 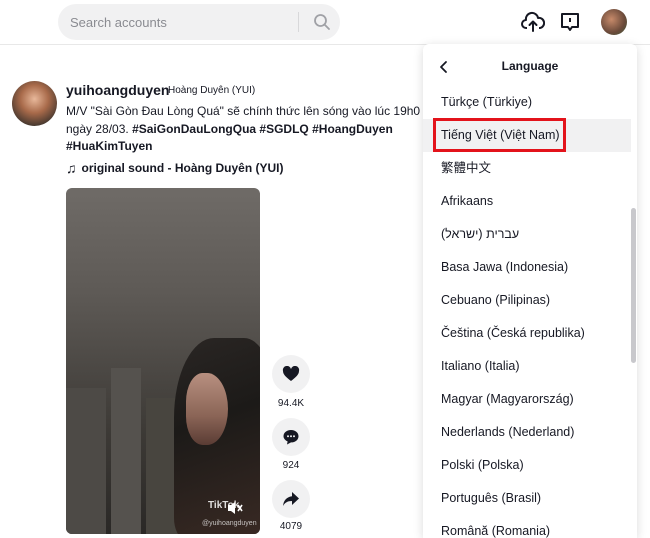 I want to click on upload-button, so click(x=533, y=22).